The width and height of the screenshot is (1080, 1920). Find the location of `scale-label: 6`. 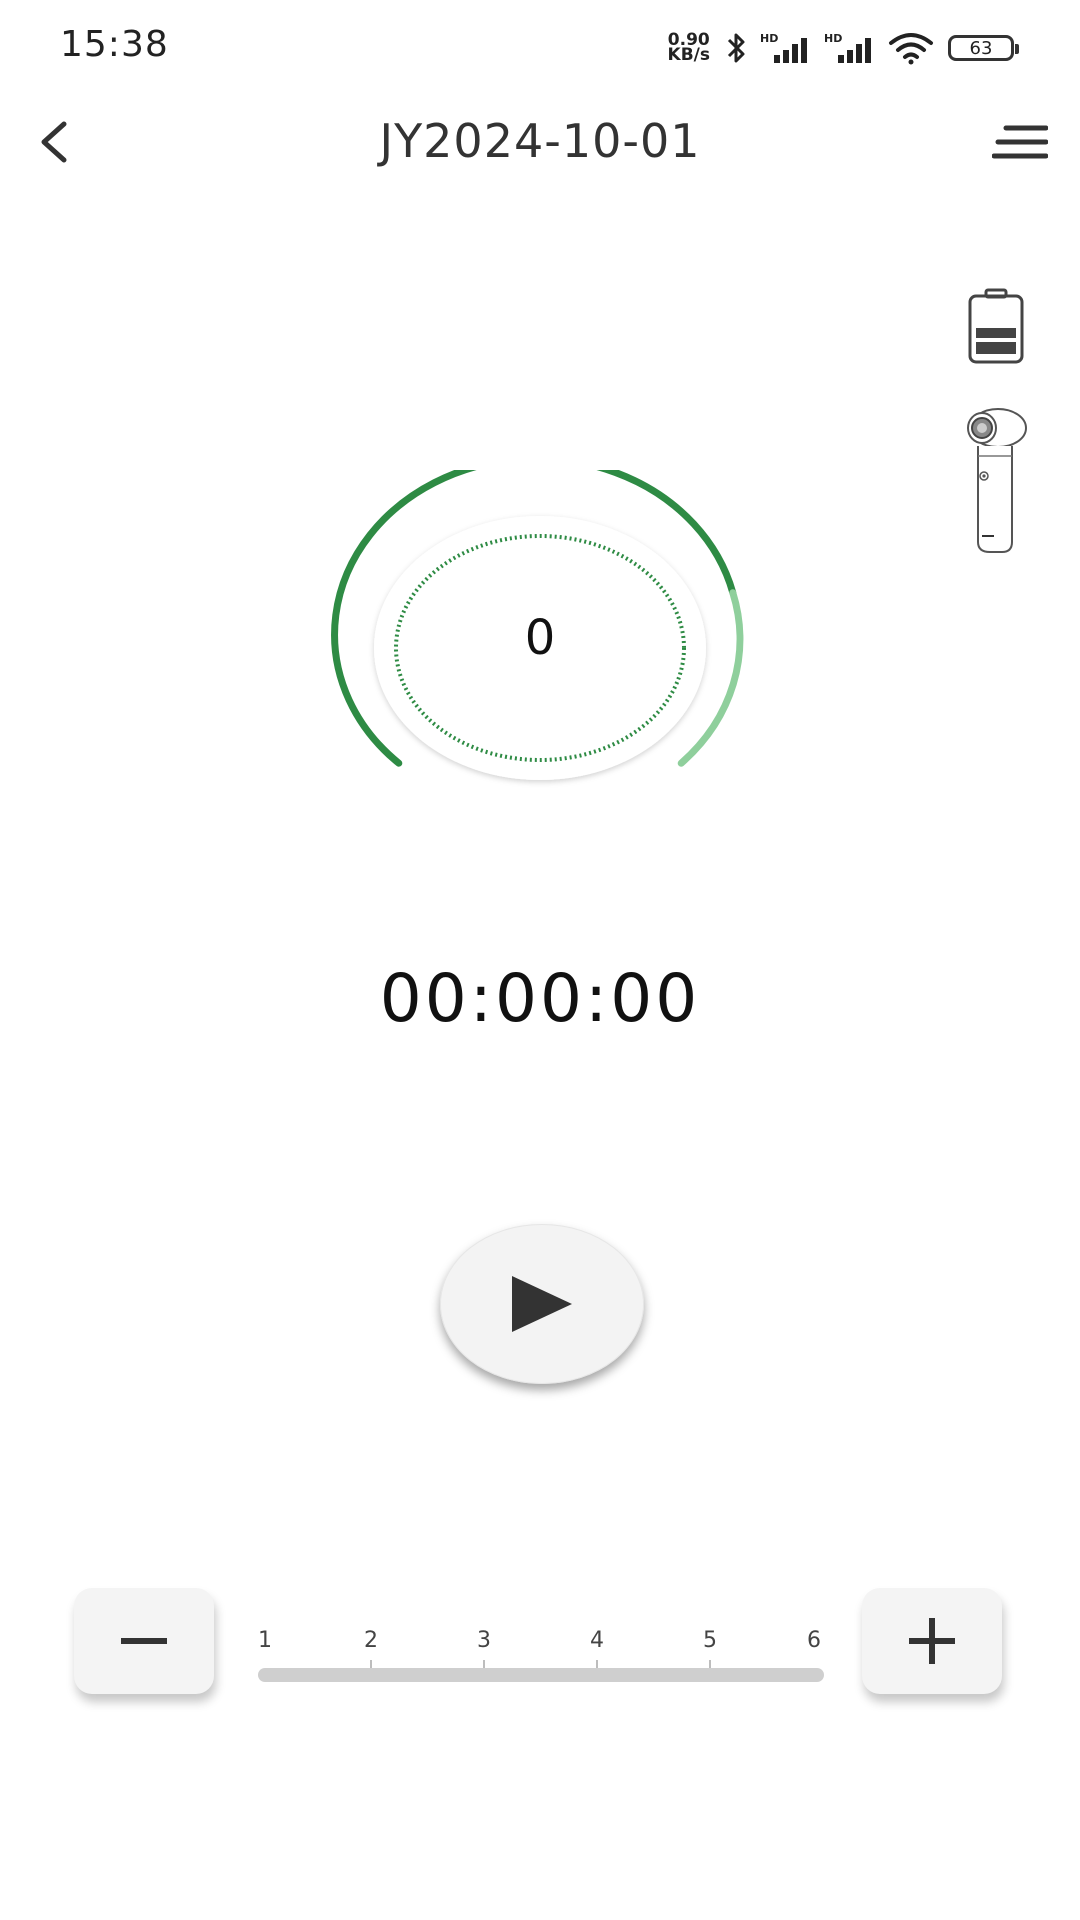

scale-label: 6 is located at coordinates (814, 1640).